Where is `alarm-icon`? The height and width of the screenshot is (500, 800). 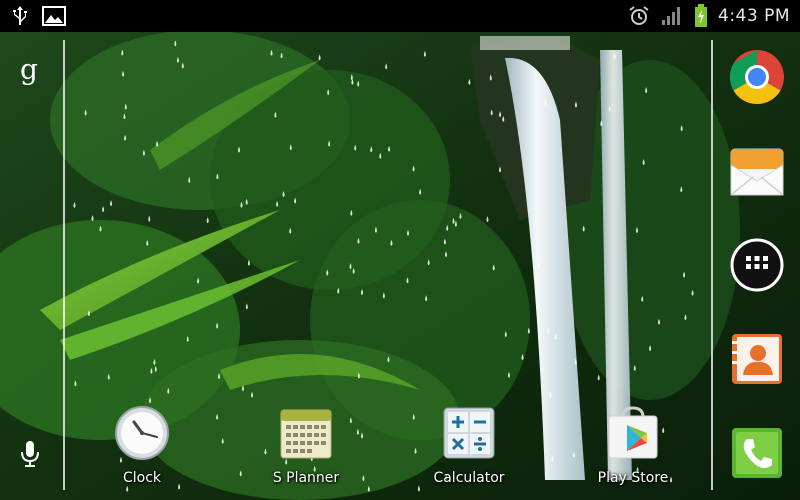 alarm-icon is located at coordinates (639, 15).